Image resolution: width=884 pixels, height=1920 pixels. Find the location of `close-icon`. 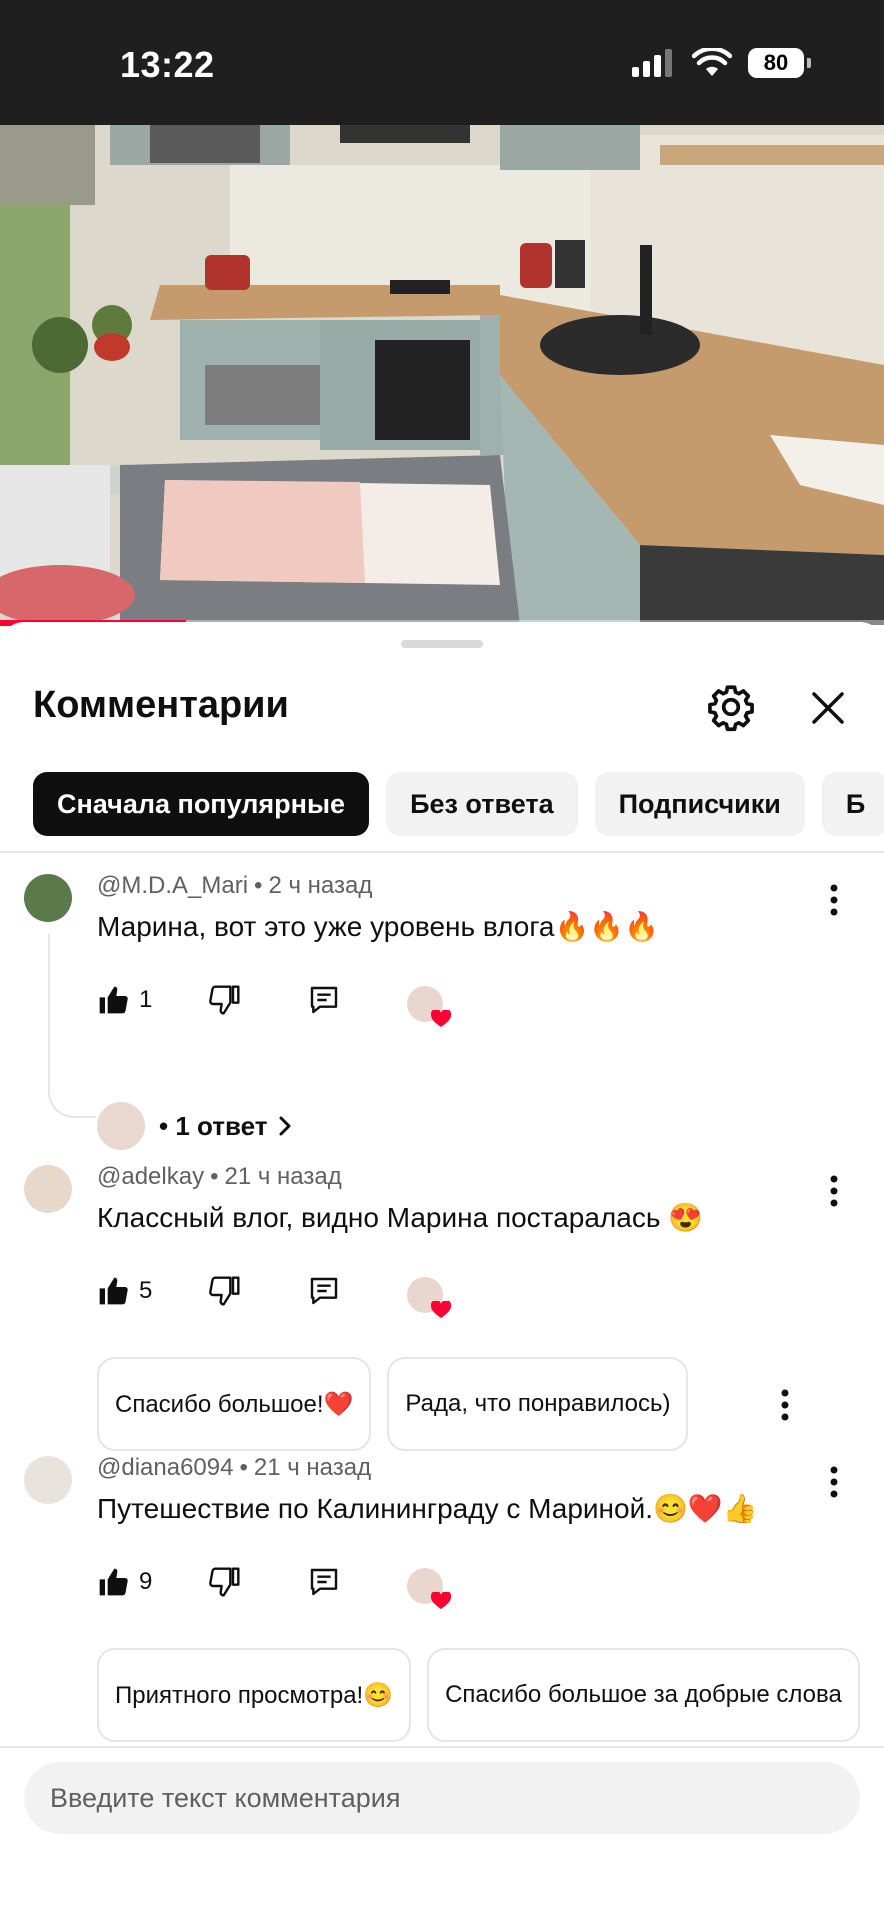

close-icon is located at coordinates (828, 708).